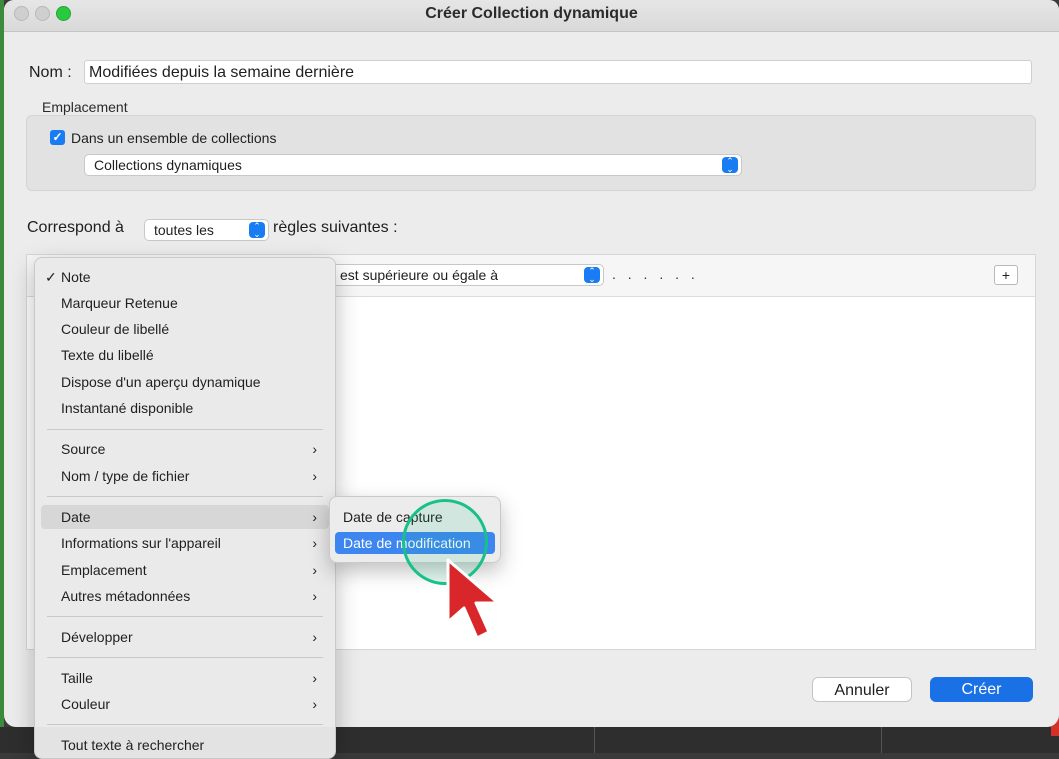  What do you see at coordinates (473, 599) in the screenshot?
I see `pointer-arrow-icon` at bounding box center [473, 599].